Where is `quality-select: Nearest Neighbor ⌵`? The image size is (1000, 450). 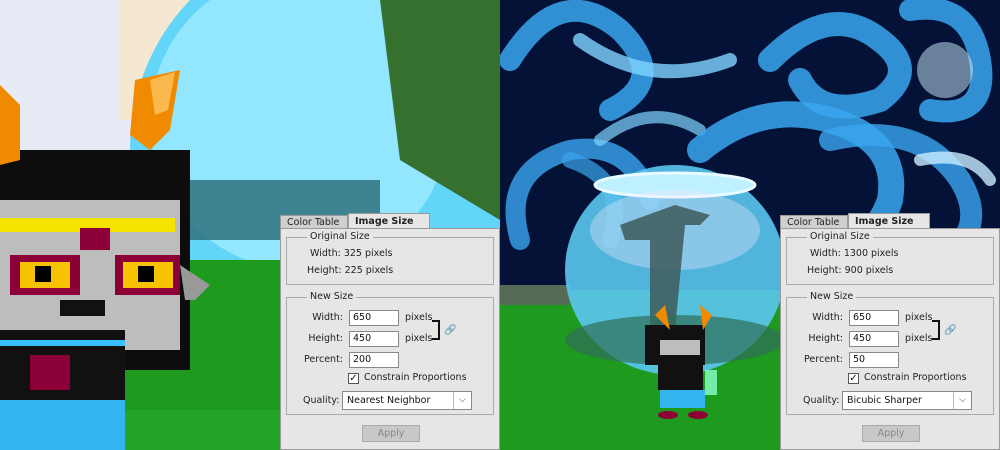 quality-select: Nearest Neighbor ⌵ is located at coordinates (407, 400).